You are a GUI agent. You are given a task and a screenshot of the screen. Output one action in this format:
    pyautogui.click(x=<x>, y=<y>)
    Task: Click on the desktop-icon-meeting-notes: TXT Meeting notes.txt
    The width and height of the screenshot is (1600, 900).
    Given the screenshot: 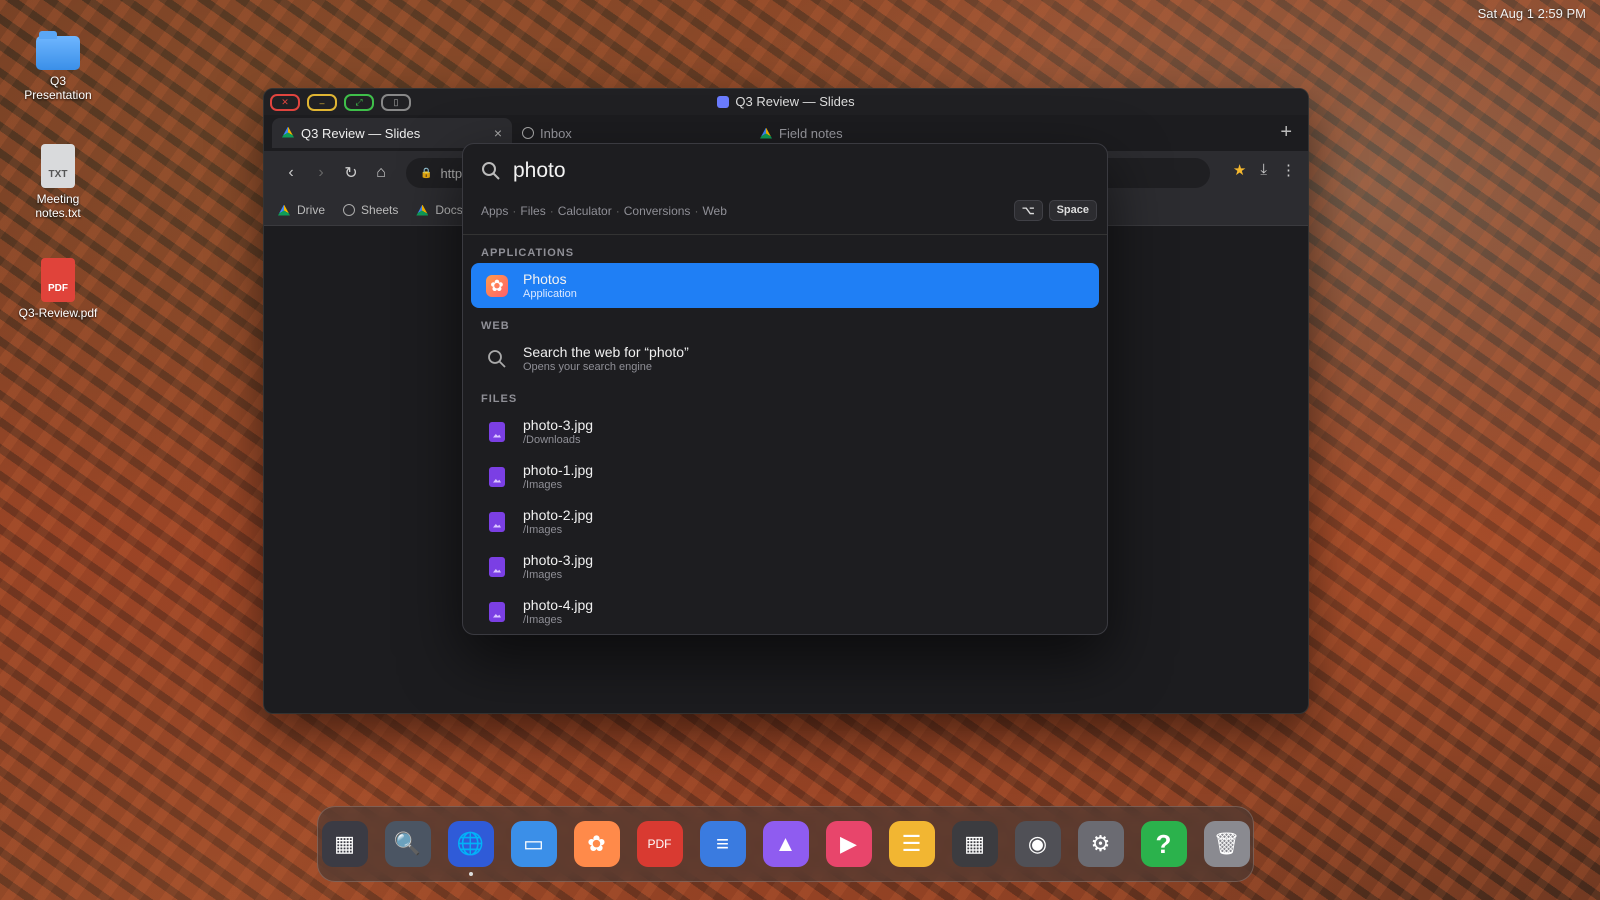 What is the action you would take?
    pyautogui.click(x=58, y=182)
    